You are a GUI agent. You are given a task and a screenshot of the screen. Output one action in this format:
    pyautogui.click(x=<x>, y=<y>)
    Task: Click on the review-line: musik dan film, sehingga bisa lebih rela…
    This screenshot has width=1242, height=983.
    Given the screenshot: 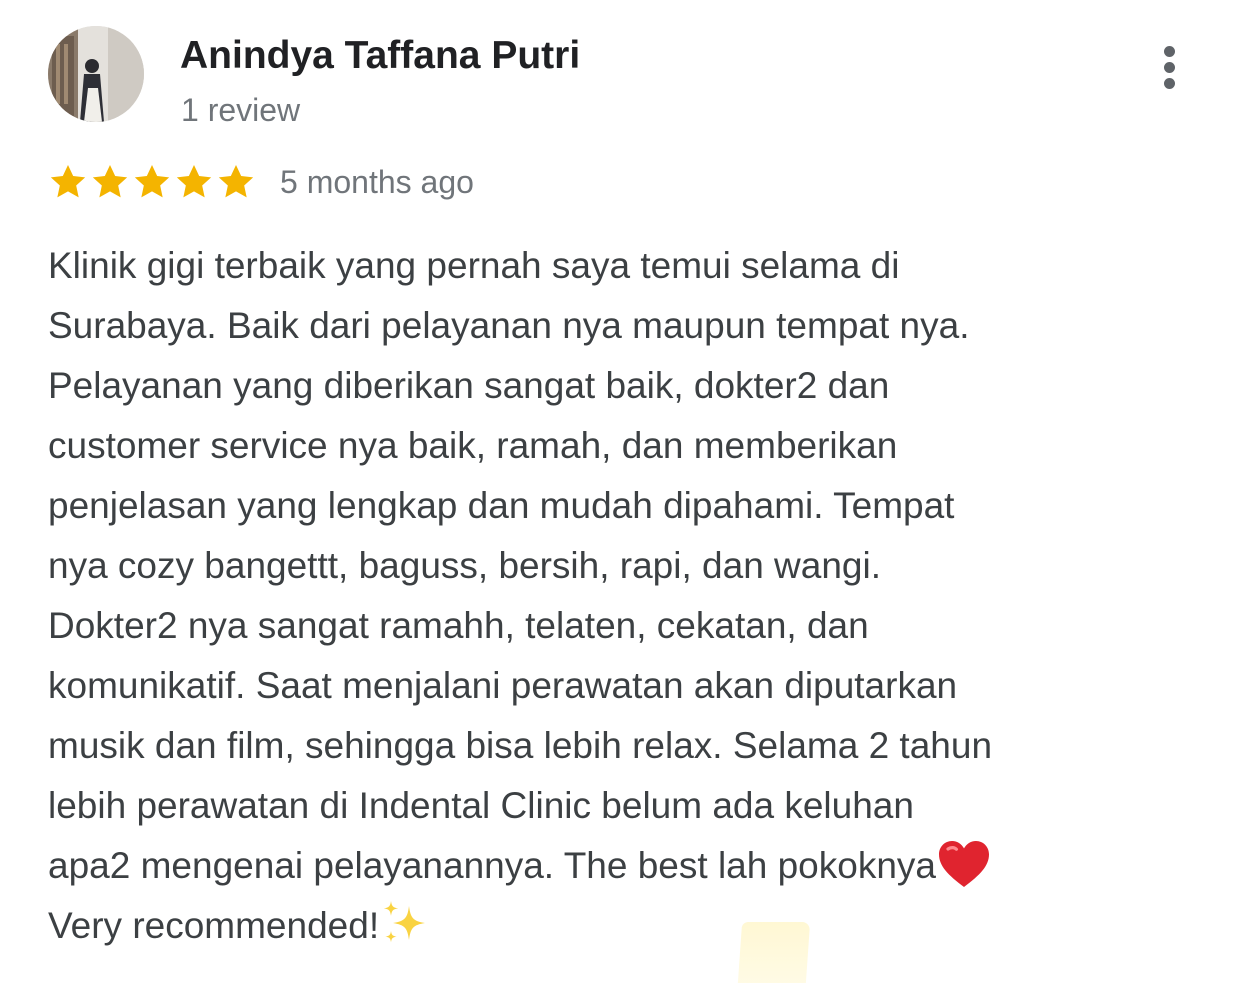 What is the action you would take?
    pyautogui.click(x=520, y=745)
    